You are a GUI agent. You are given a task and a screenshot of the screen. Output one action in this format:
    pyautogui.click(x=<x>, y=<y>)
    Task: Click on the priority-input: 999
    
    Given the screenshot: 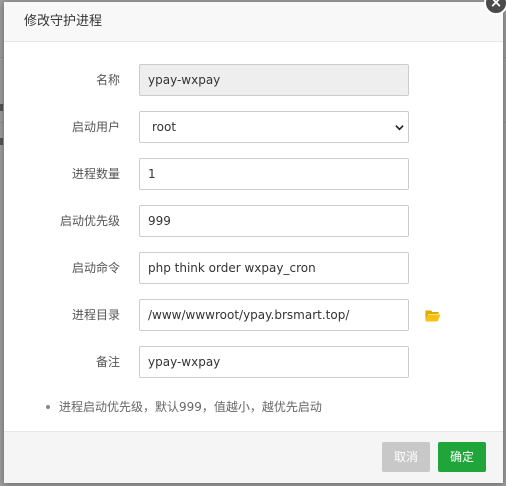 What is the action you would take?
    pyautogui.click(x=274, y=221)
    